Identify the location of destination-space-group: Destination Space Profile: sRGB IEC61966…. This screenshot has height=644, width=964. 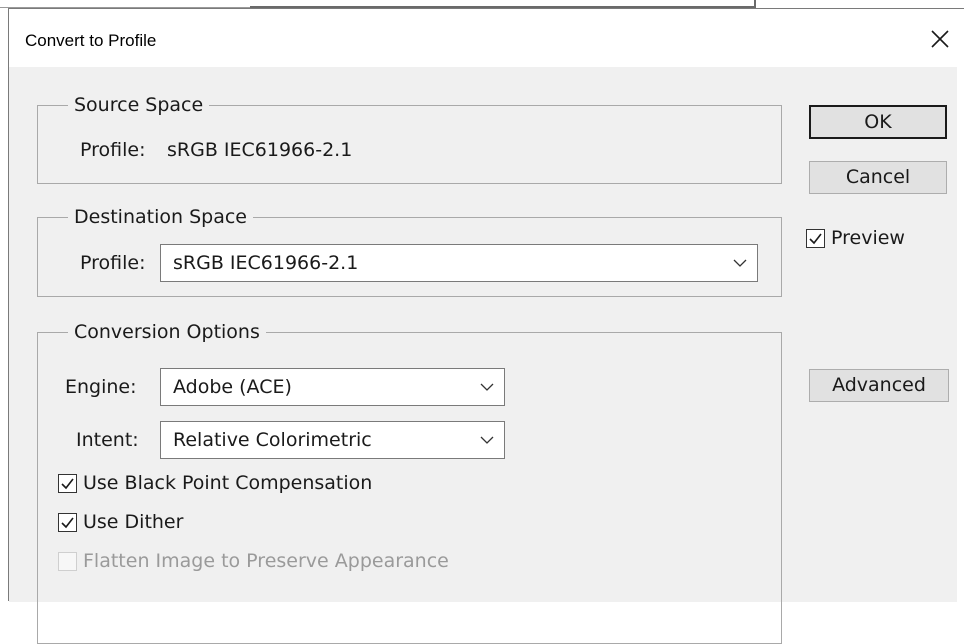
(409, 251).